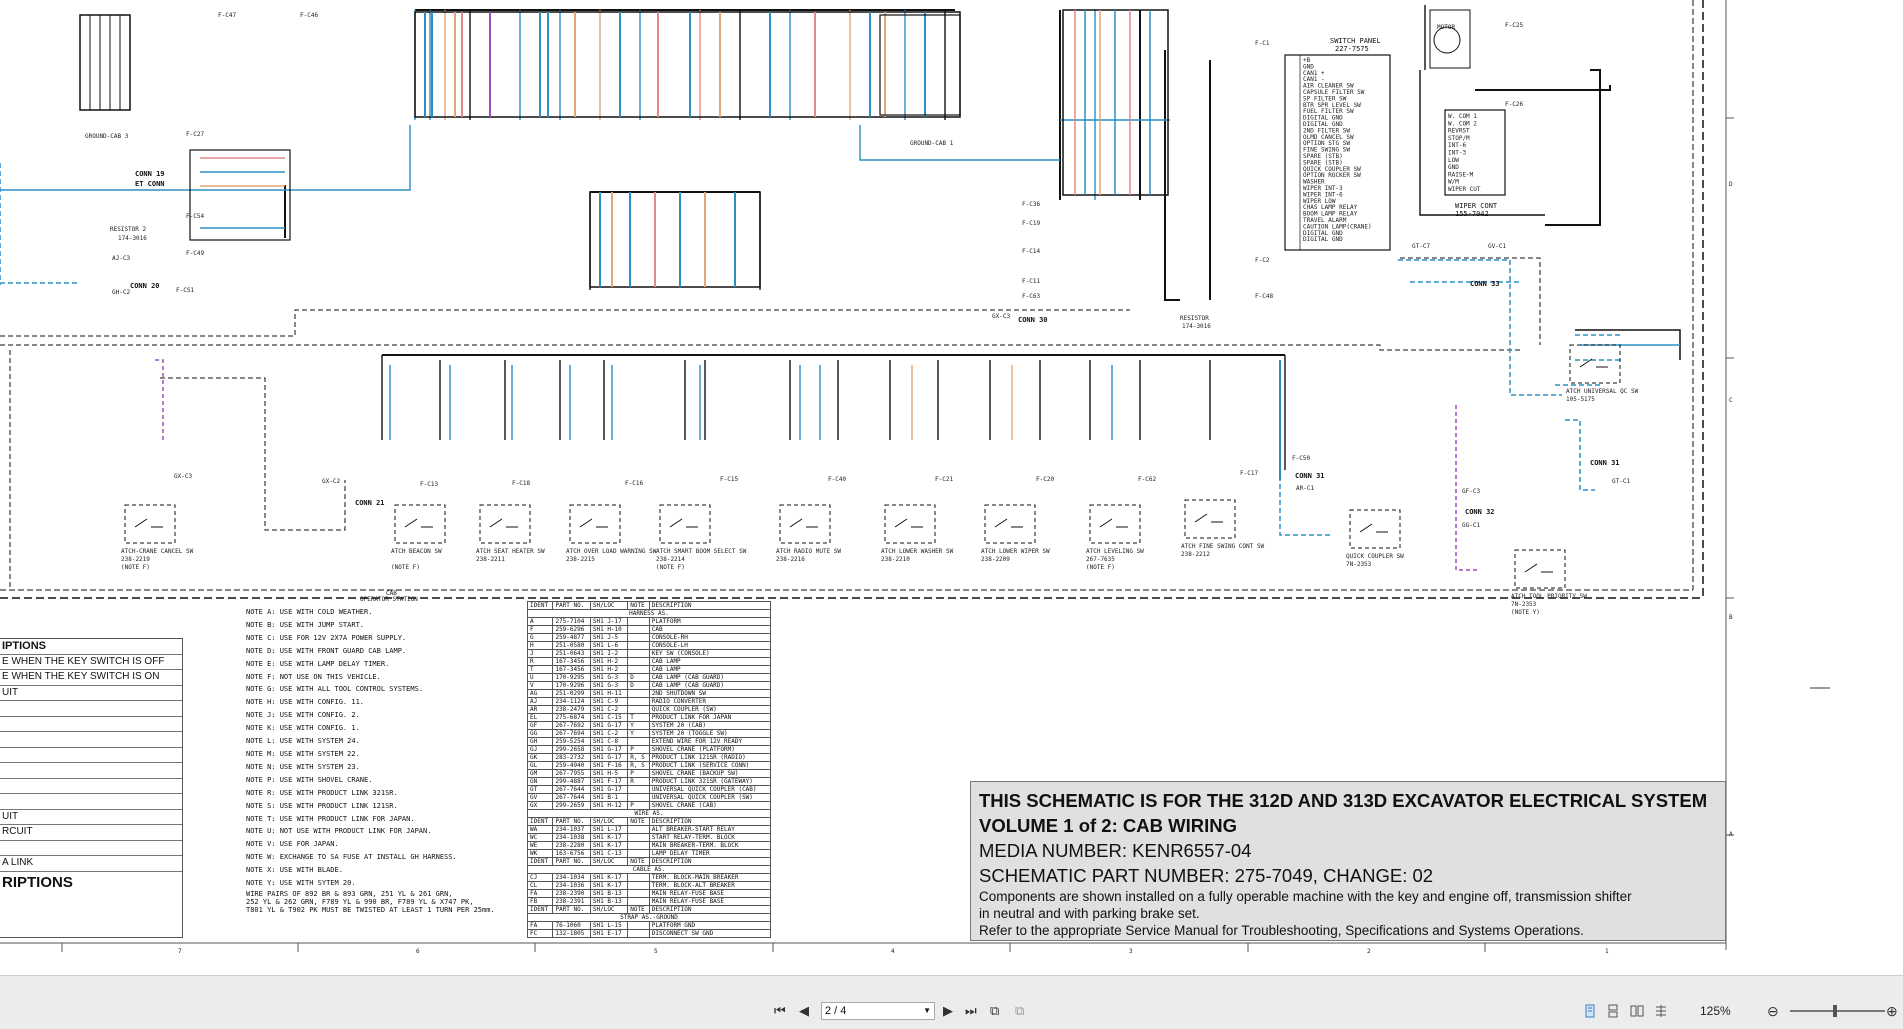 The width and height of the screenshot is (1903, 1029). What do you see at coordinates (649, 725) in the screenshot?
I see `table-row: GF 267-7692 SH1 G-17 Y SYSTEM 20 (CAB)` at bounding box center [649, 725].